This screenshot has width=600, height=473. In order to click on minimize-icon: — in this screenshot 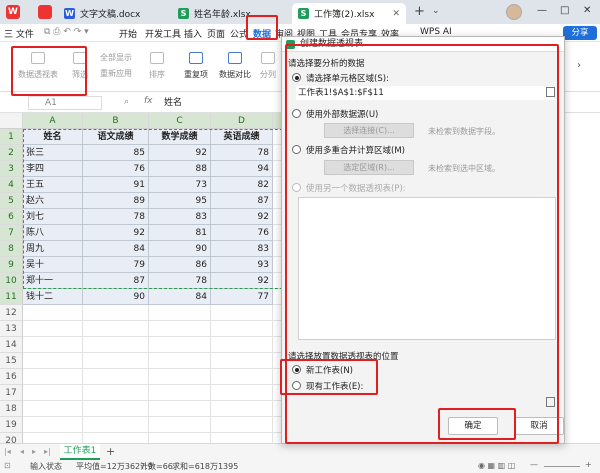, I will do `click(542, 10)`.